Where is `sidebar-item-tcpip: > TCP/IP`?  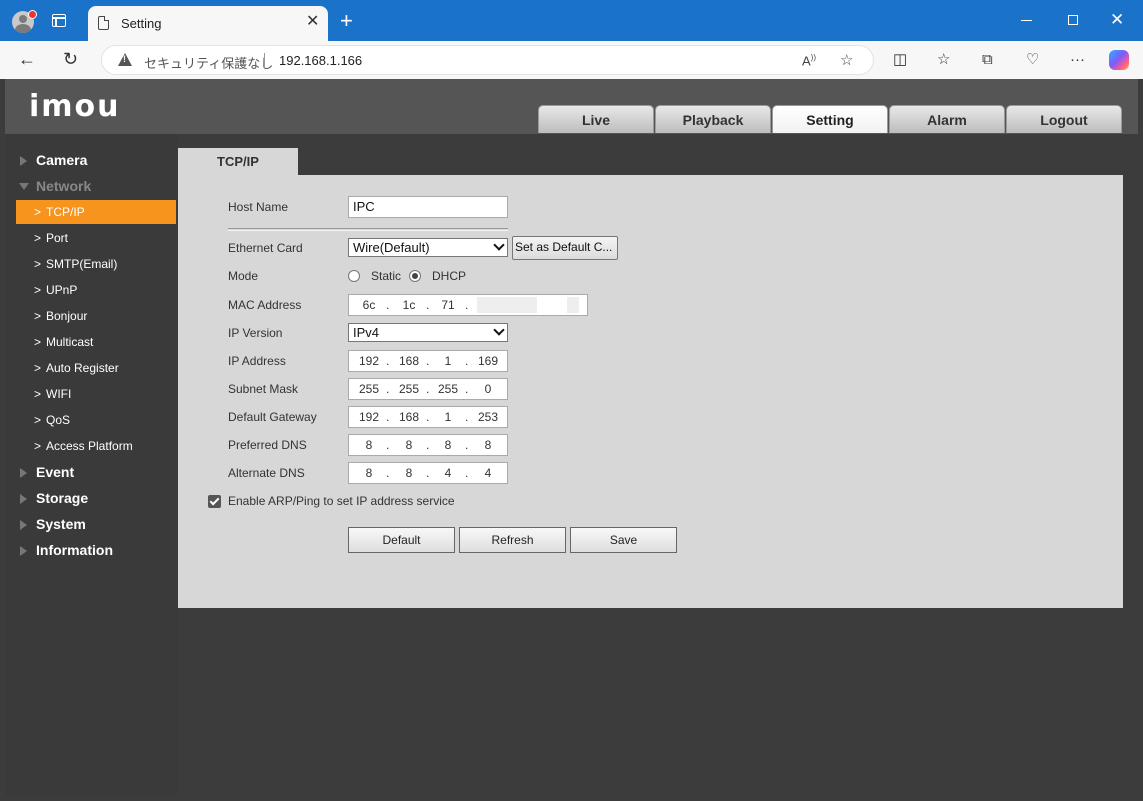 sidebar-item-tcpip: > TCP/IP is located at coordinates (96, 212).